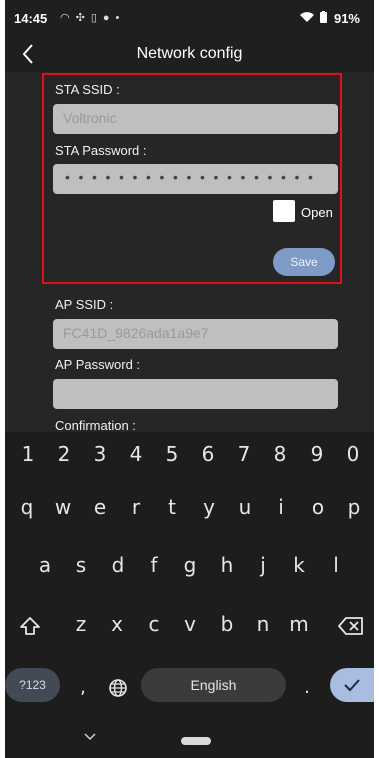 Image resolution: width=379 pixels, height=758 pixels. Describe the element at coordinates (209, 507) in the screenshot. I see `key-y: y` at that location.